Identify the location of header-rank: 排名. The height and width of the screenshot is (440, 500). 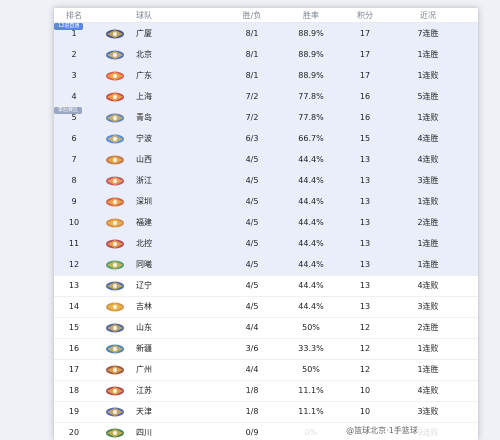
(74, 15).